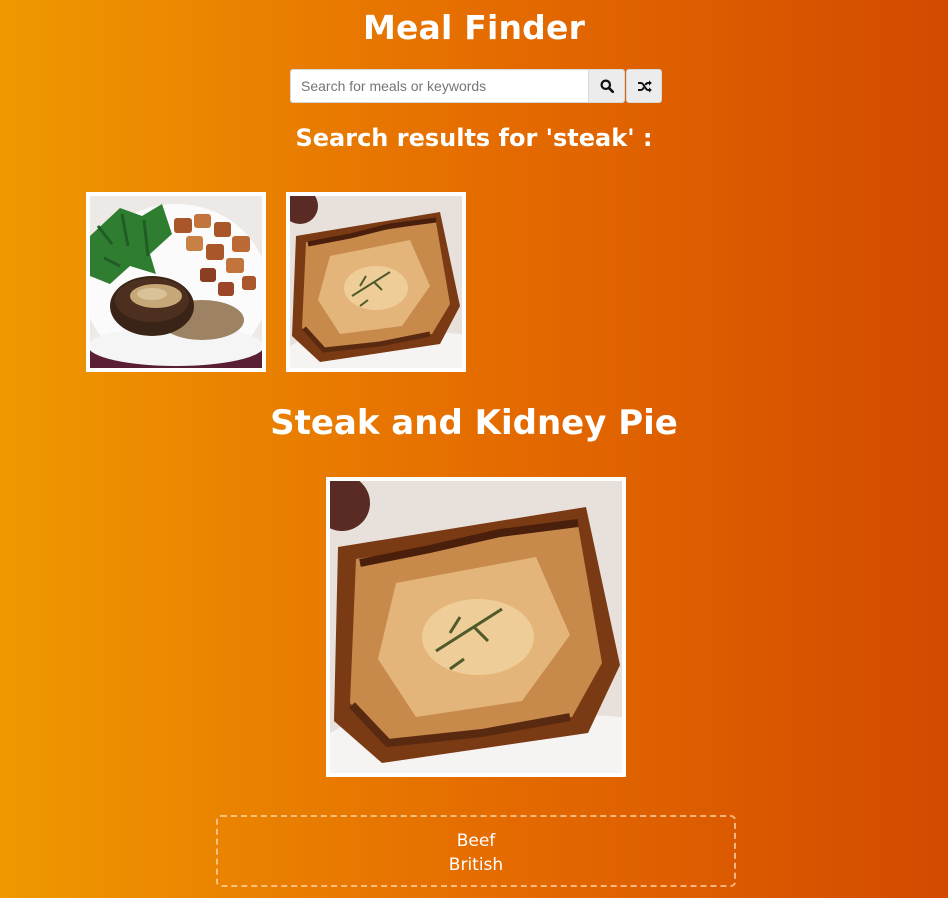  Describe the element at coordinates (439, 86) in the screenshot. I see `search-input` at that location.